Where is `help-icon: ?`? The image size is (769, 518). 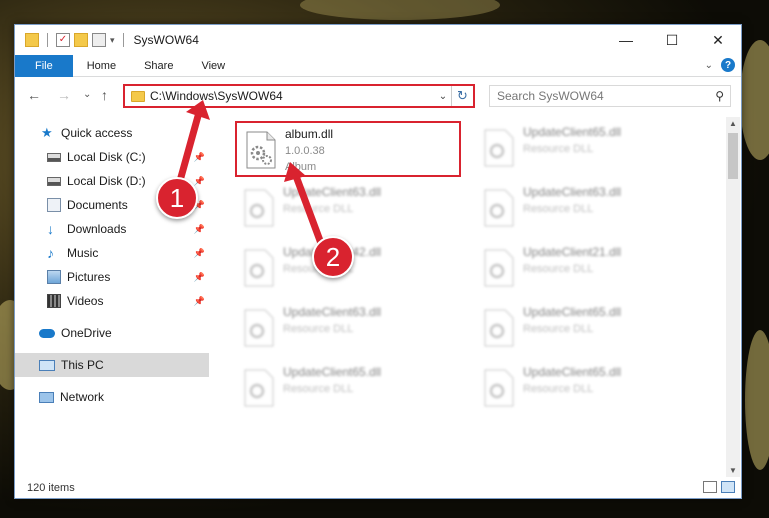 help-icon: ? is located at coordinates (728, 65).